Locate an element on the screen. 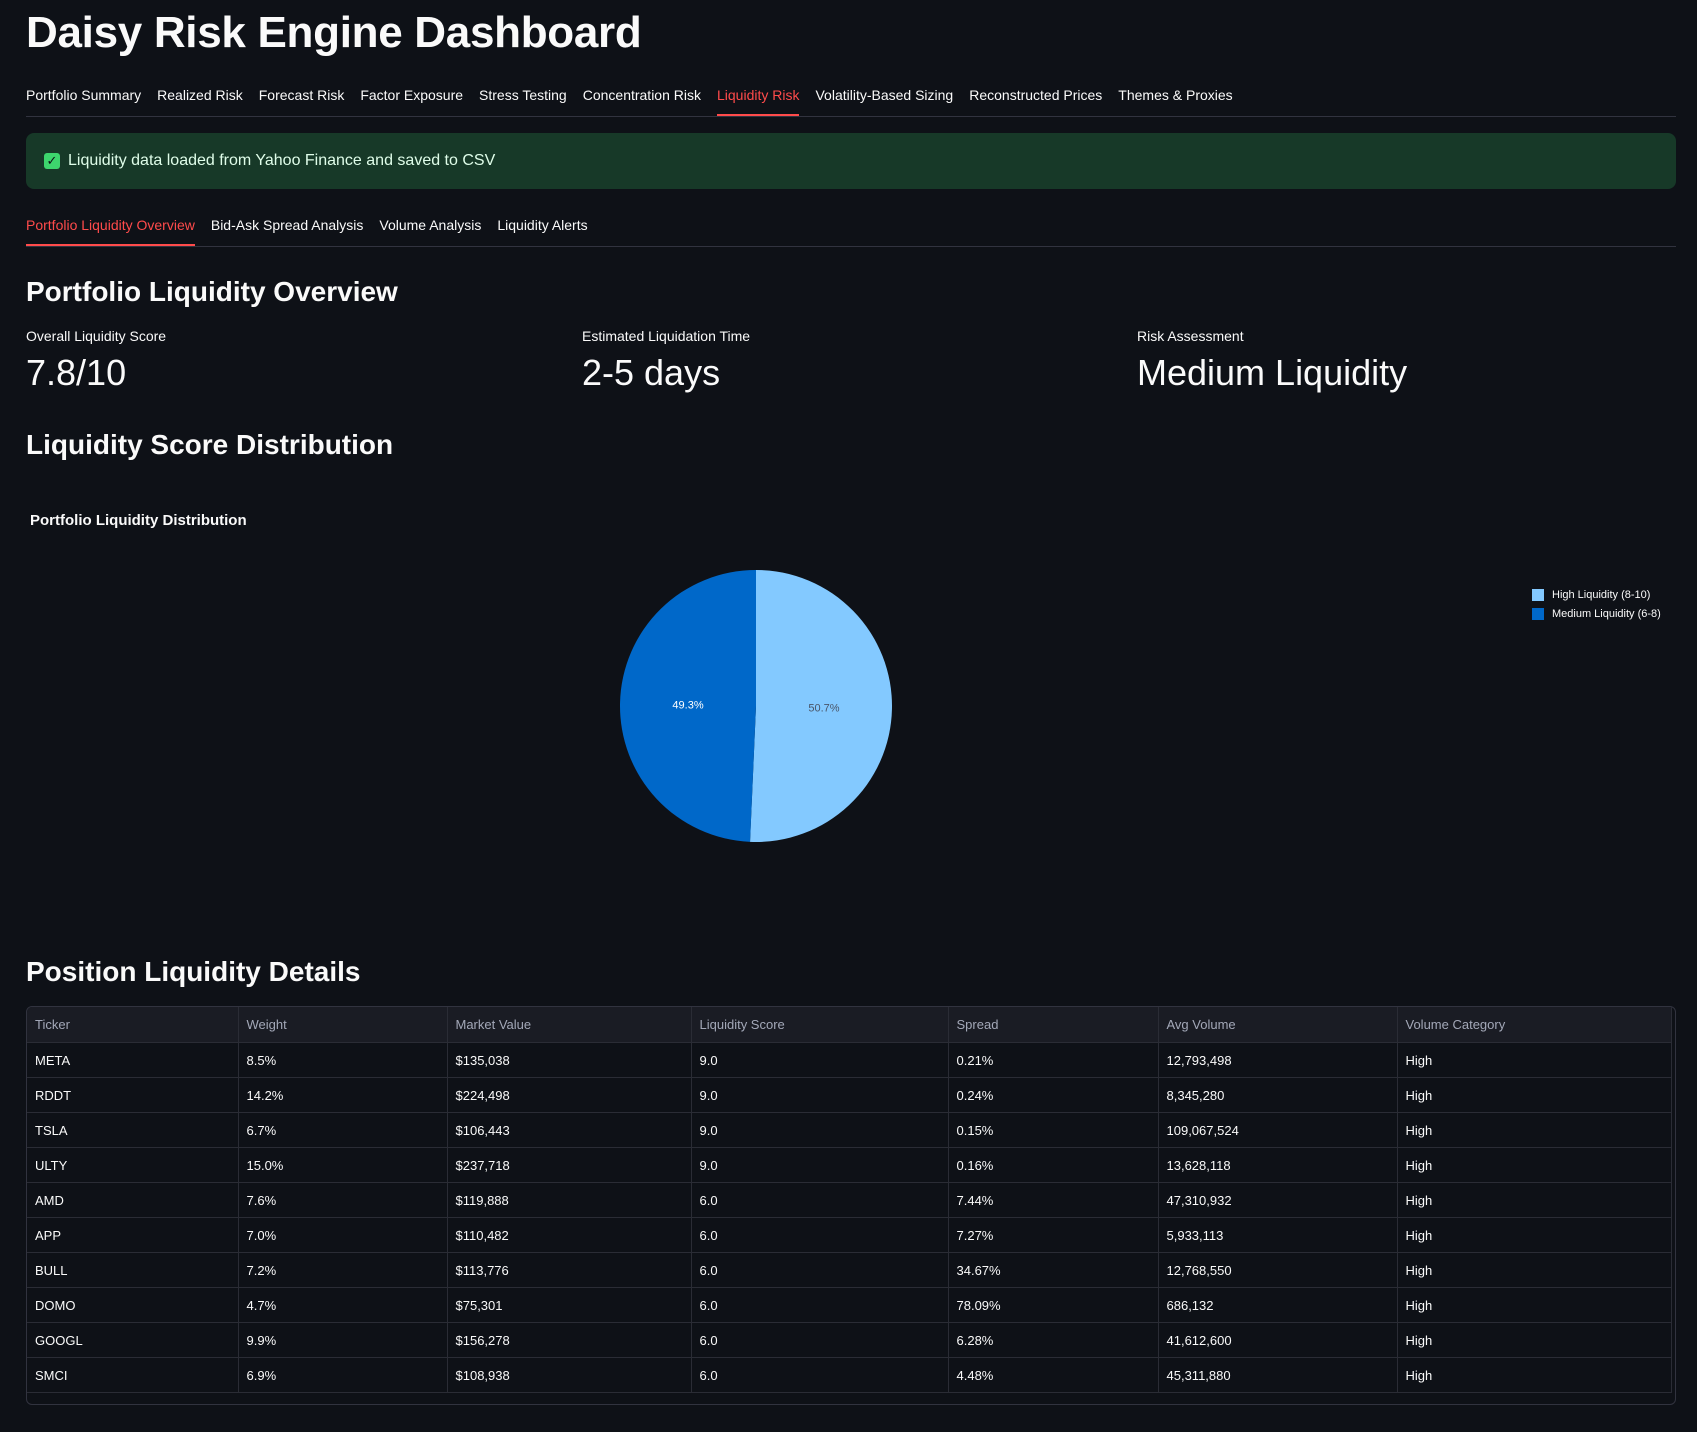 The width and height of the screenshot is (1697, 1432). table-cell: 14.2% is located at coordinates (343, 1095).